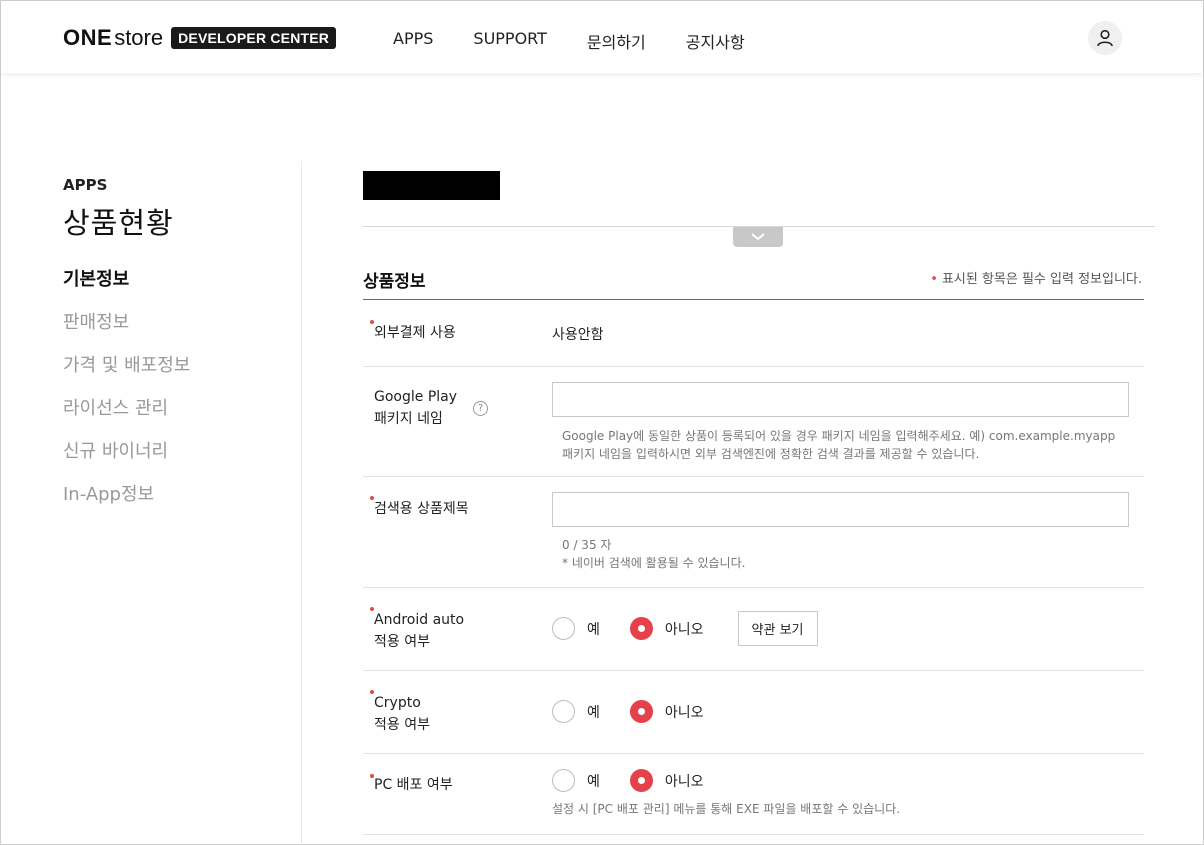 This screenshot has height=845, width=1204. Describe the element at coordinates (173, 506) in the screenshot. I see `sidebar-item-inapp: In-App정보` at that location.